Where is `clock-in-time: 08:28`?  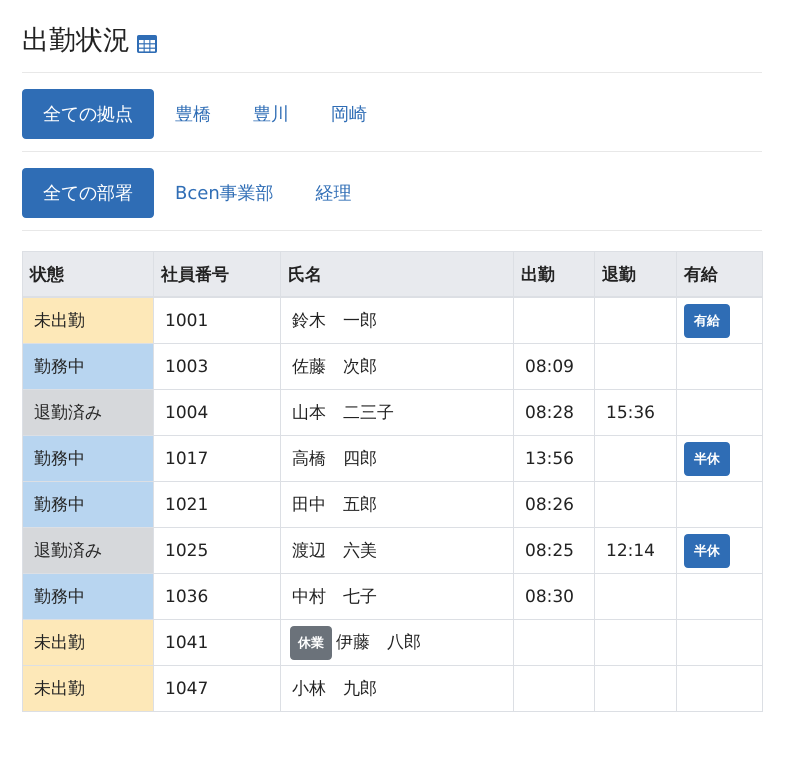 clock-in-time: 08:28 is located at coordinates (549, 412).